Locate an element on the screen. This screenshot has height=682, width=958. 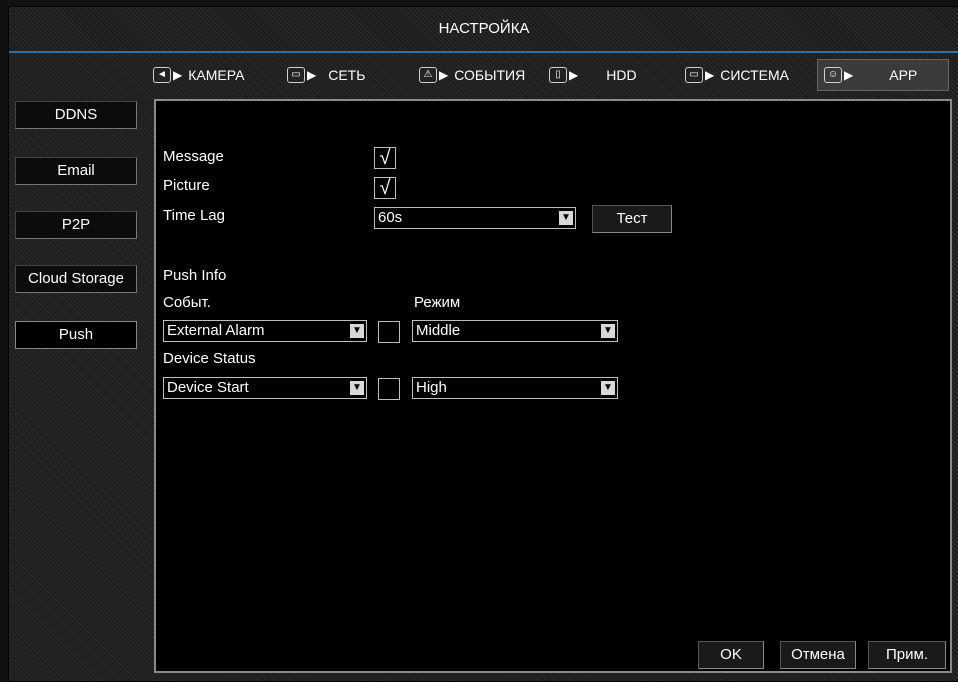
timelag-select: 60s ▼ is located at coordinates (475, 218).